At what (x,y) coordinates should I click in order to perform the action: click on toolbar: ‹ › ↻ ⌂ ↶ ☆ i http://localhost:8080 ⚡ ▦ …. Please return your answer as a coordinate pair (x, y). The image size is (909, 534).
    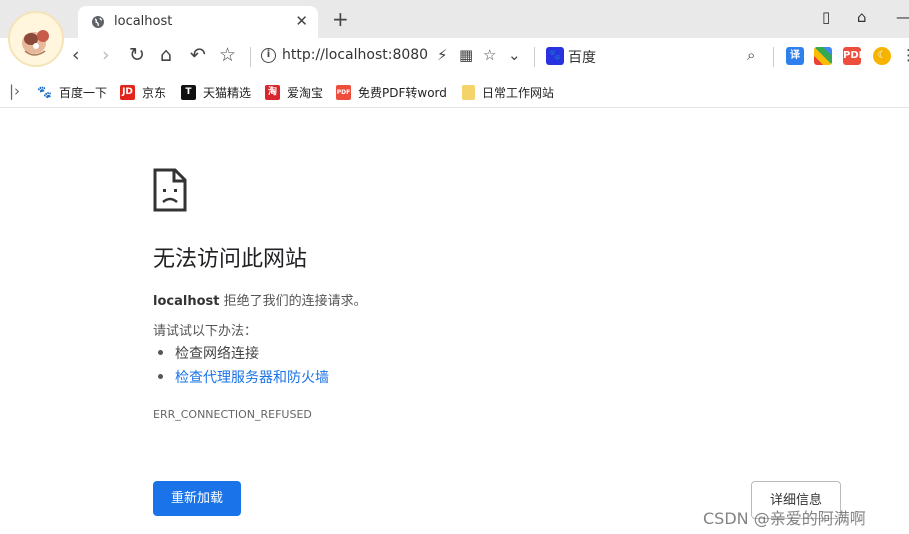
    Looking at the image, I should click on (454, 56).